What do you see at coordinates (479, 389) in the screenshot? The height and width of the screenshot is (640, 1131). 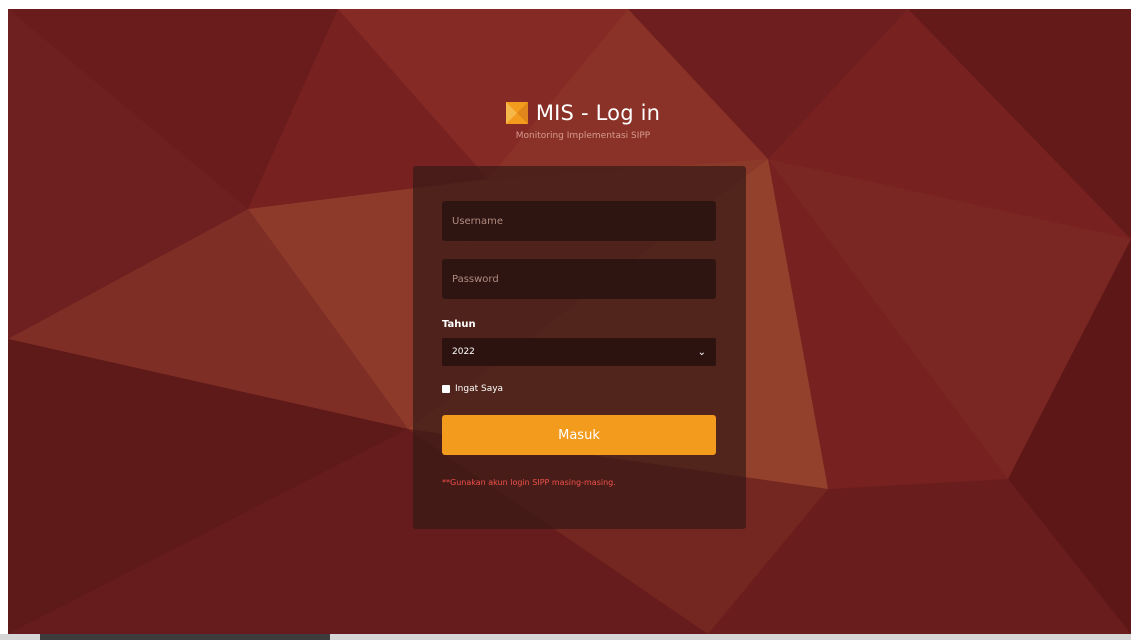 I see `remember-label: Ingat Saya` at bounding box center [479, 389].